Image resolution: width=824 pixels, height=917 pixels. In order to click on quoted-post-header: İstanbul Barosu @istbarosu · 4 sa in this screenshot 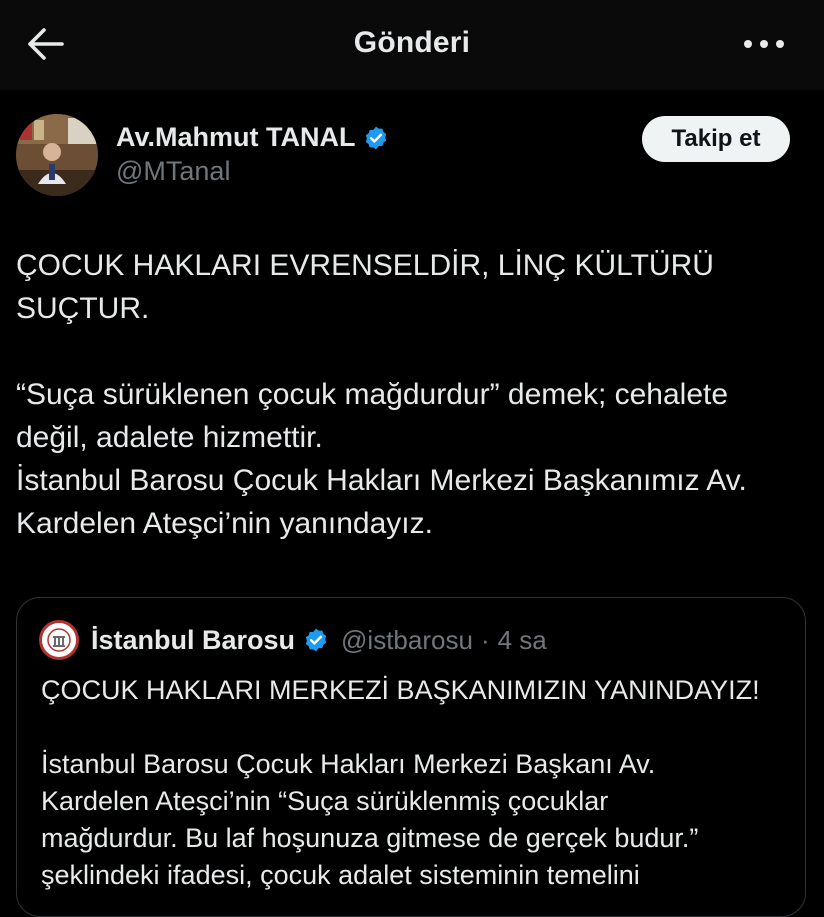, I will do `click(293, 640)`.